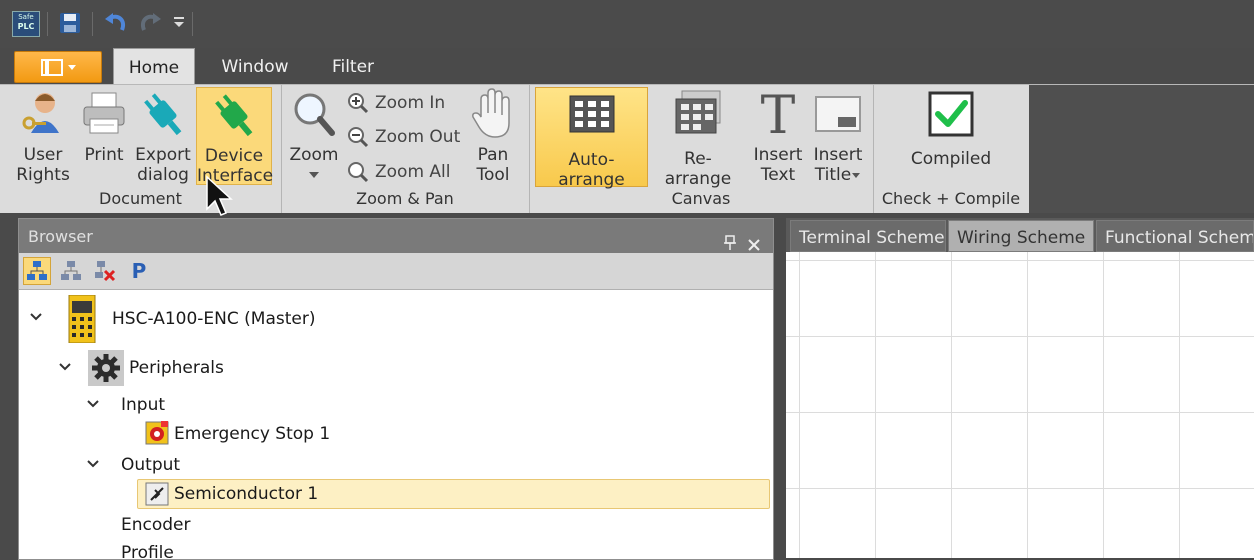  What do you see at coordinates (157, 433) in the screenshot?
I see `emergency-stop-icon` at bounding box center [157, 433].